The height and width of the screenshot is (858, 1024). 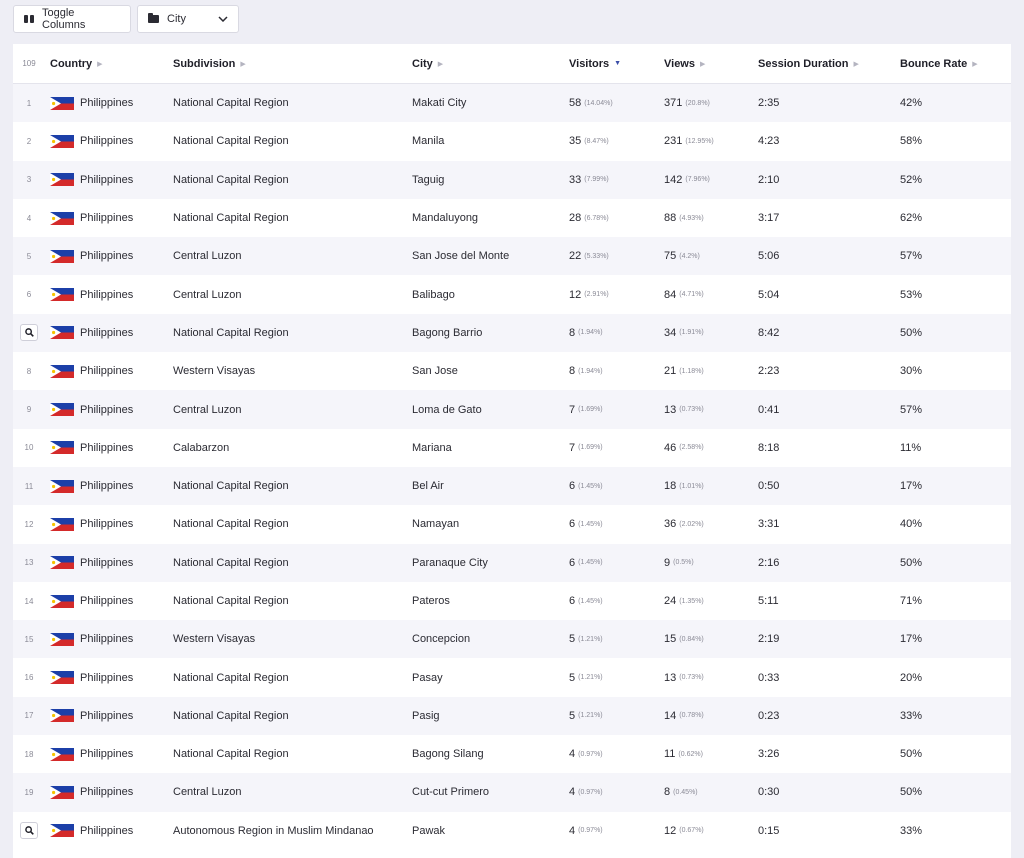 What do you see at coordinates (29, 103) in the screenshot?
I see `row-index-label: 1` at bounding box center [29, 103].